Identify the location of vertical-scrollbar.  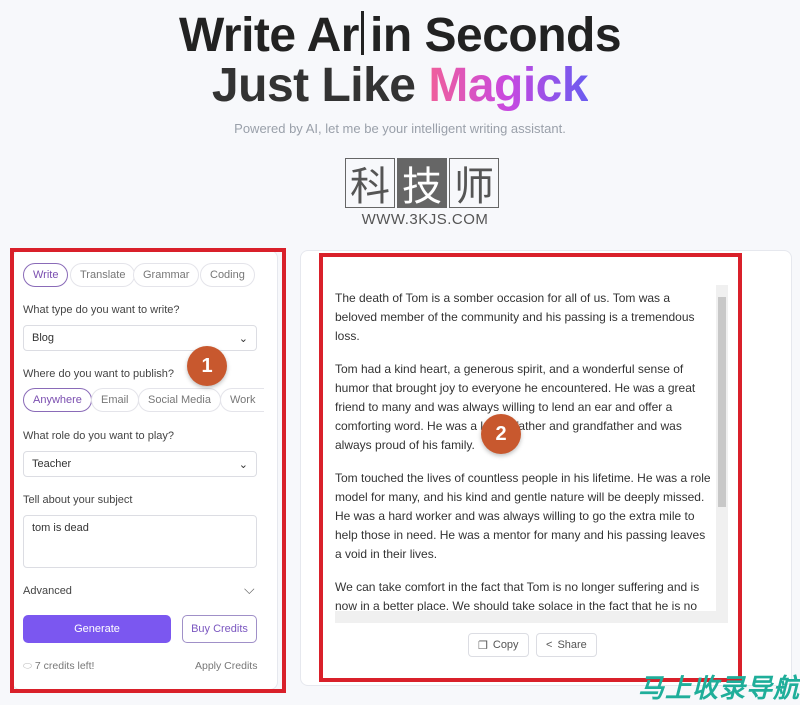
(722, 448).